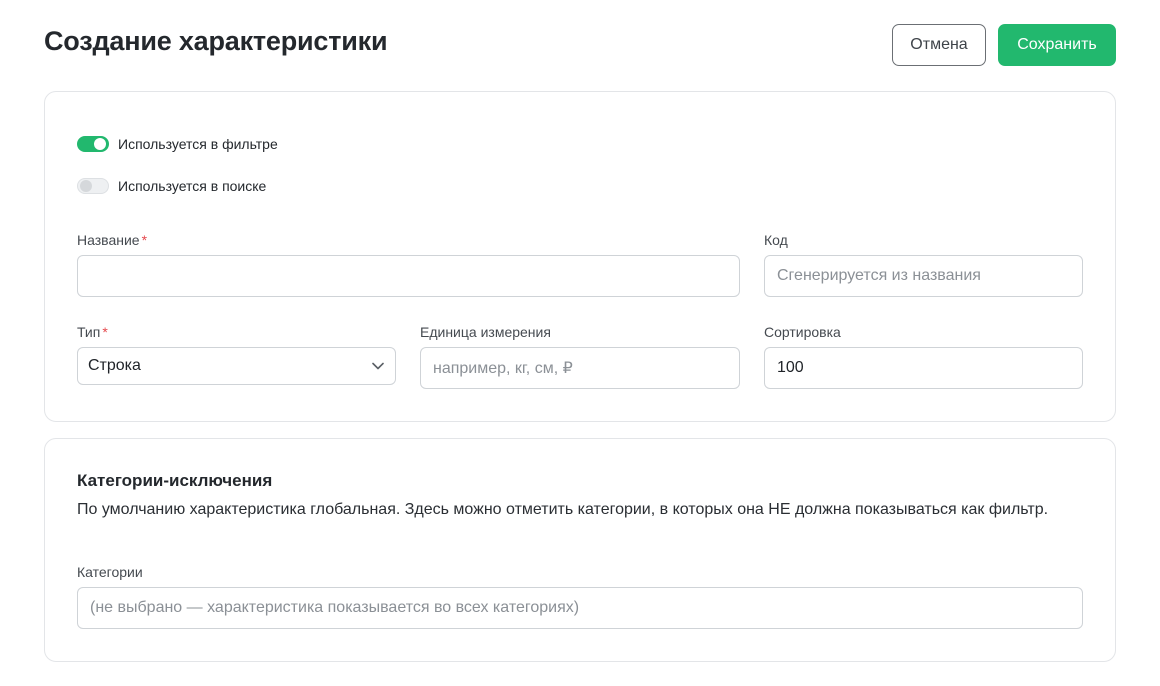 This screenshot has width=1160, height=686. Describe the element at coordinates (408, 276) in the screenshot. I see `name-input` at that location.